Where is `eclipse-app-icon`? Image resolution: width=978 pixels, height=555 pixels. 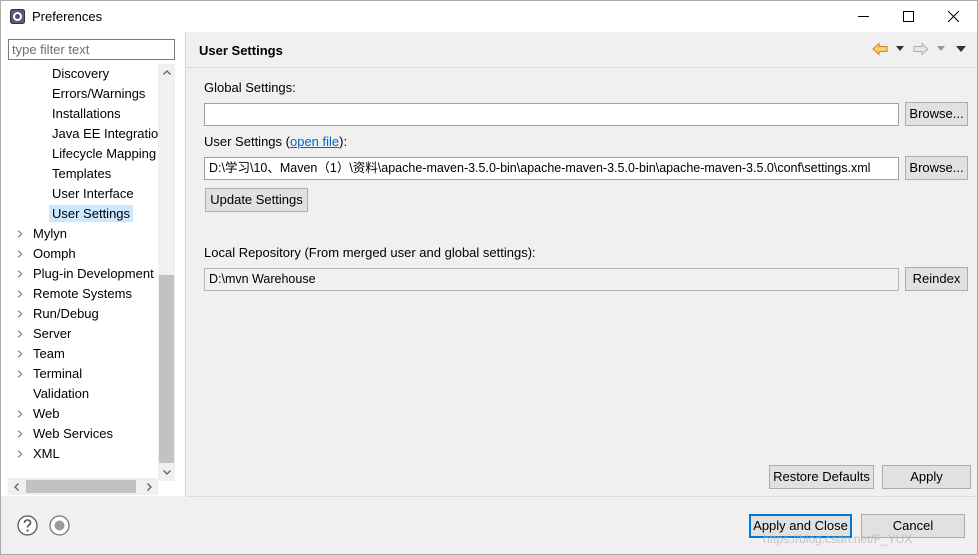
eclipse-app-icon is located at coordinates (17, 16).